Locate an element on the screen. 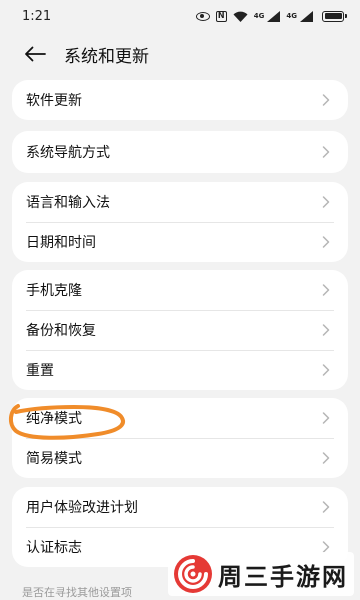  settings-item-simple-mode: 简易模式 is located at coordinates (180, 458).